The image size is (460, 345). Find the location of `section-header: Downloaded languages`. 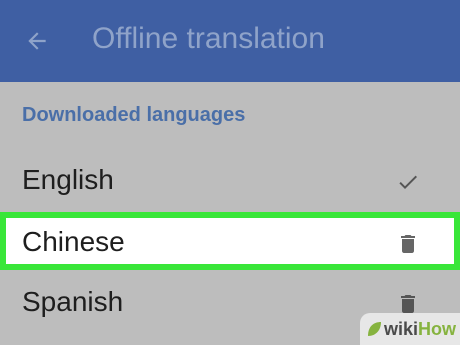

section-header: Downloaded languages is located at coordinates (134, 115).